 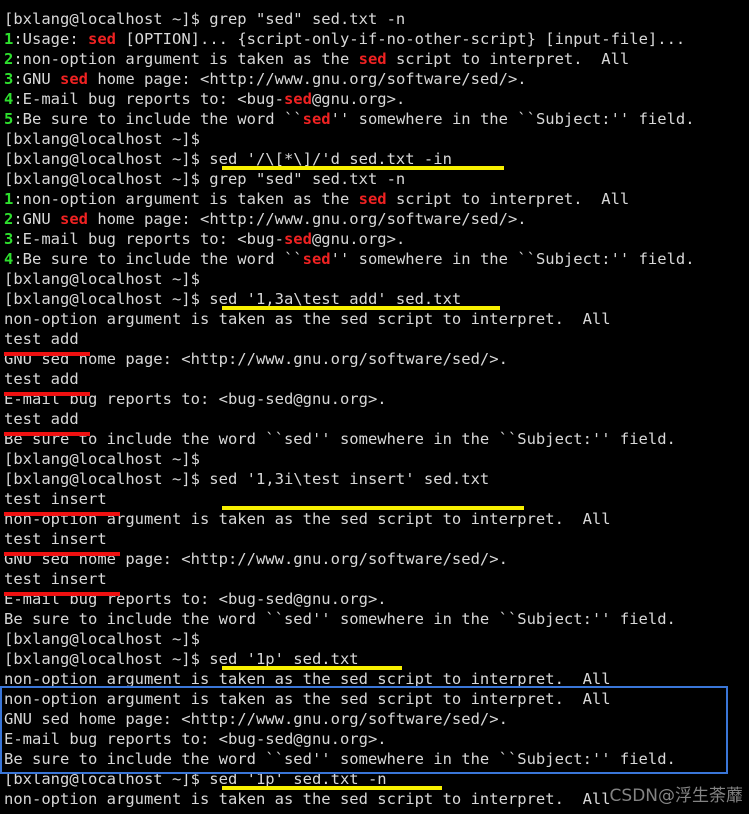 What do you see at coordinates (158, 259) in the screenshot?
I see `grep-text-pre: :Be sure to include the word ``` at bounding box center [158, 259].